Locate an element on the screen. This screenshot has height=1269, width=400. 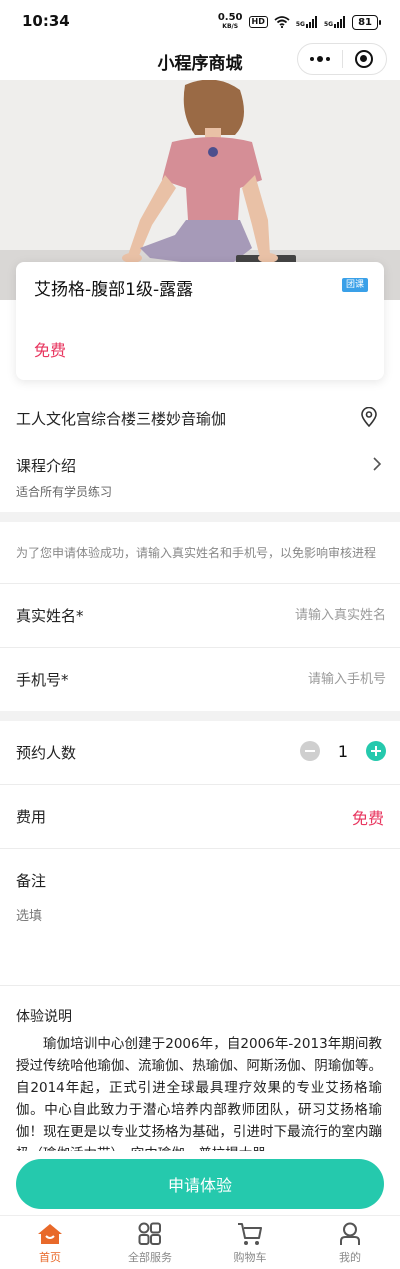
phone-input is located at coordinates (286, 679).